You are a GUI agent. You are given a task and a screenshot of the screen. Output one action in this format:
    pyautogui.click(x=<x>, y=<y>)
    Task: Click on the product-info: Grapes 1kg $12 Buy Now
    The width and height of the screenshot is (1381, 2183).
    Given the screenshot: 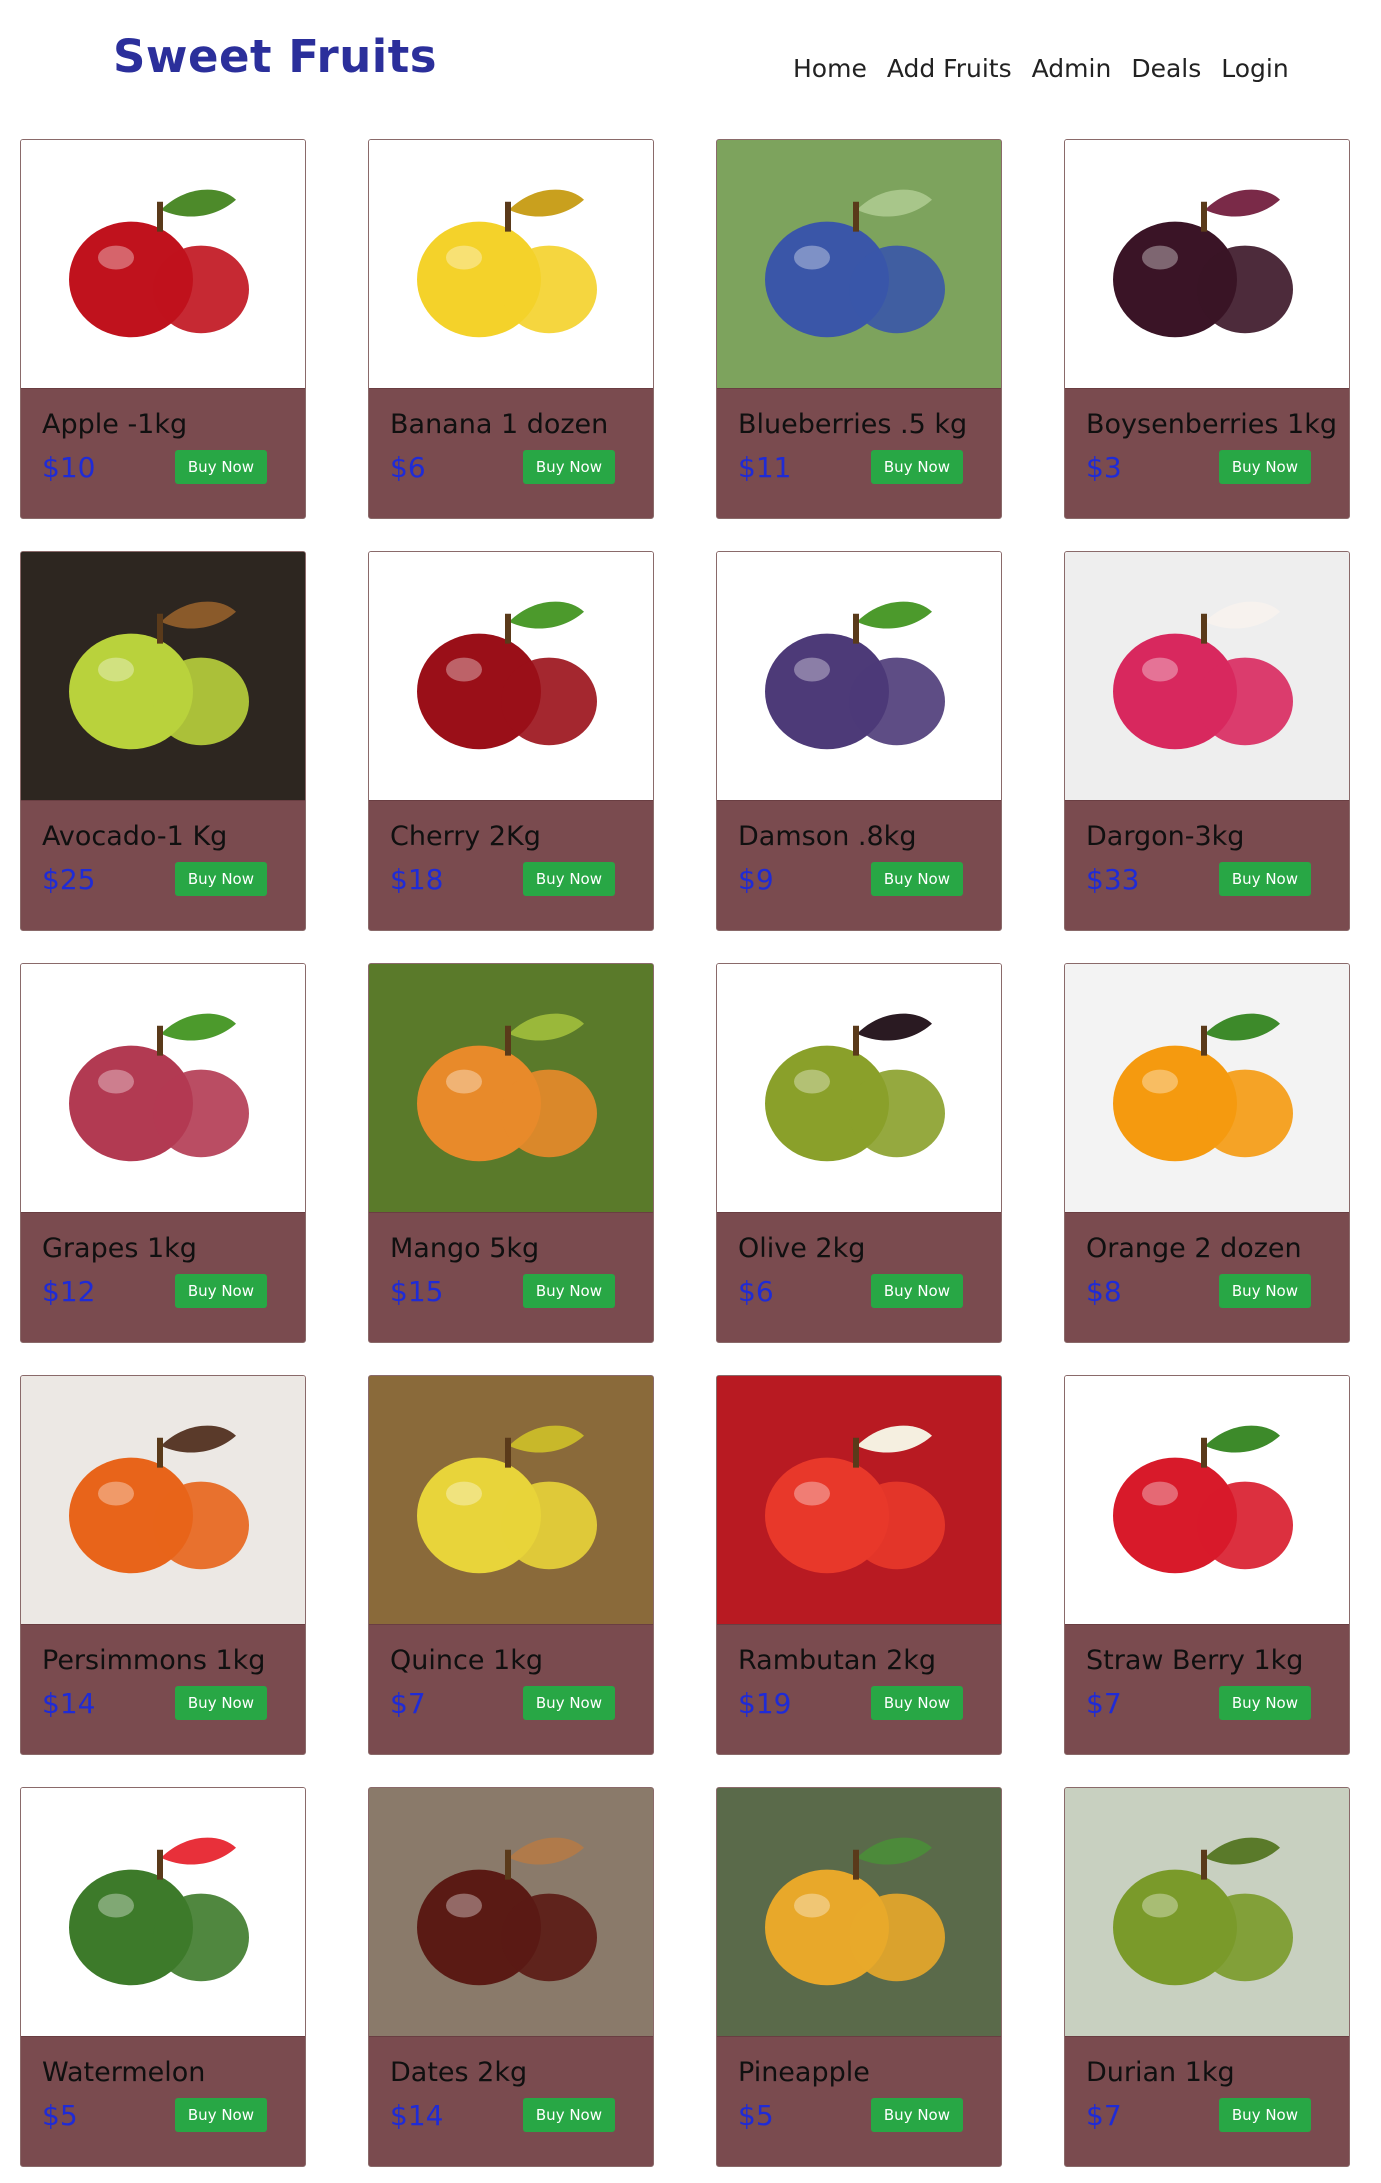 What is the action you would take?
    pyautogui.click(x=163, y=1260)
    